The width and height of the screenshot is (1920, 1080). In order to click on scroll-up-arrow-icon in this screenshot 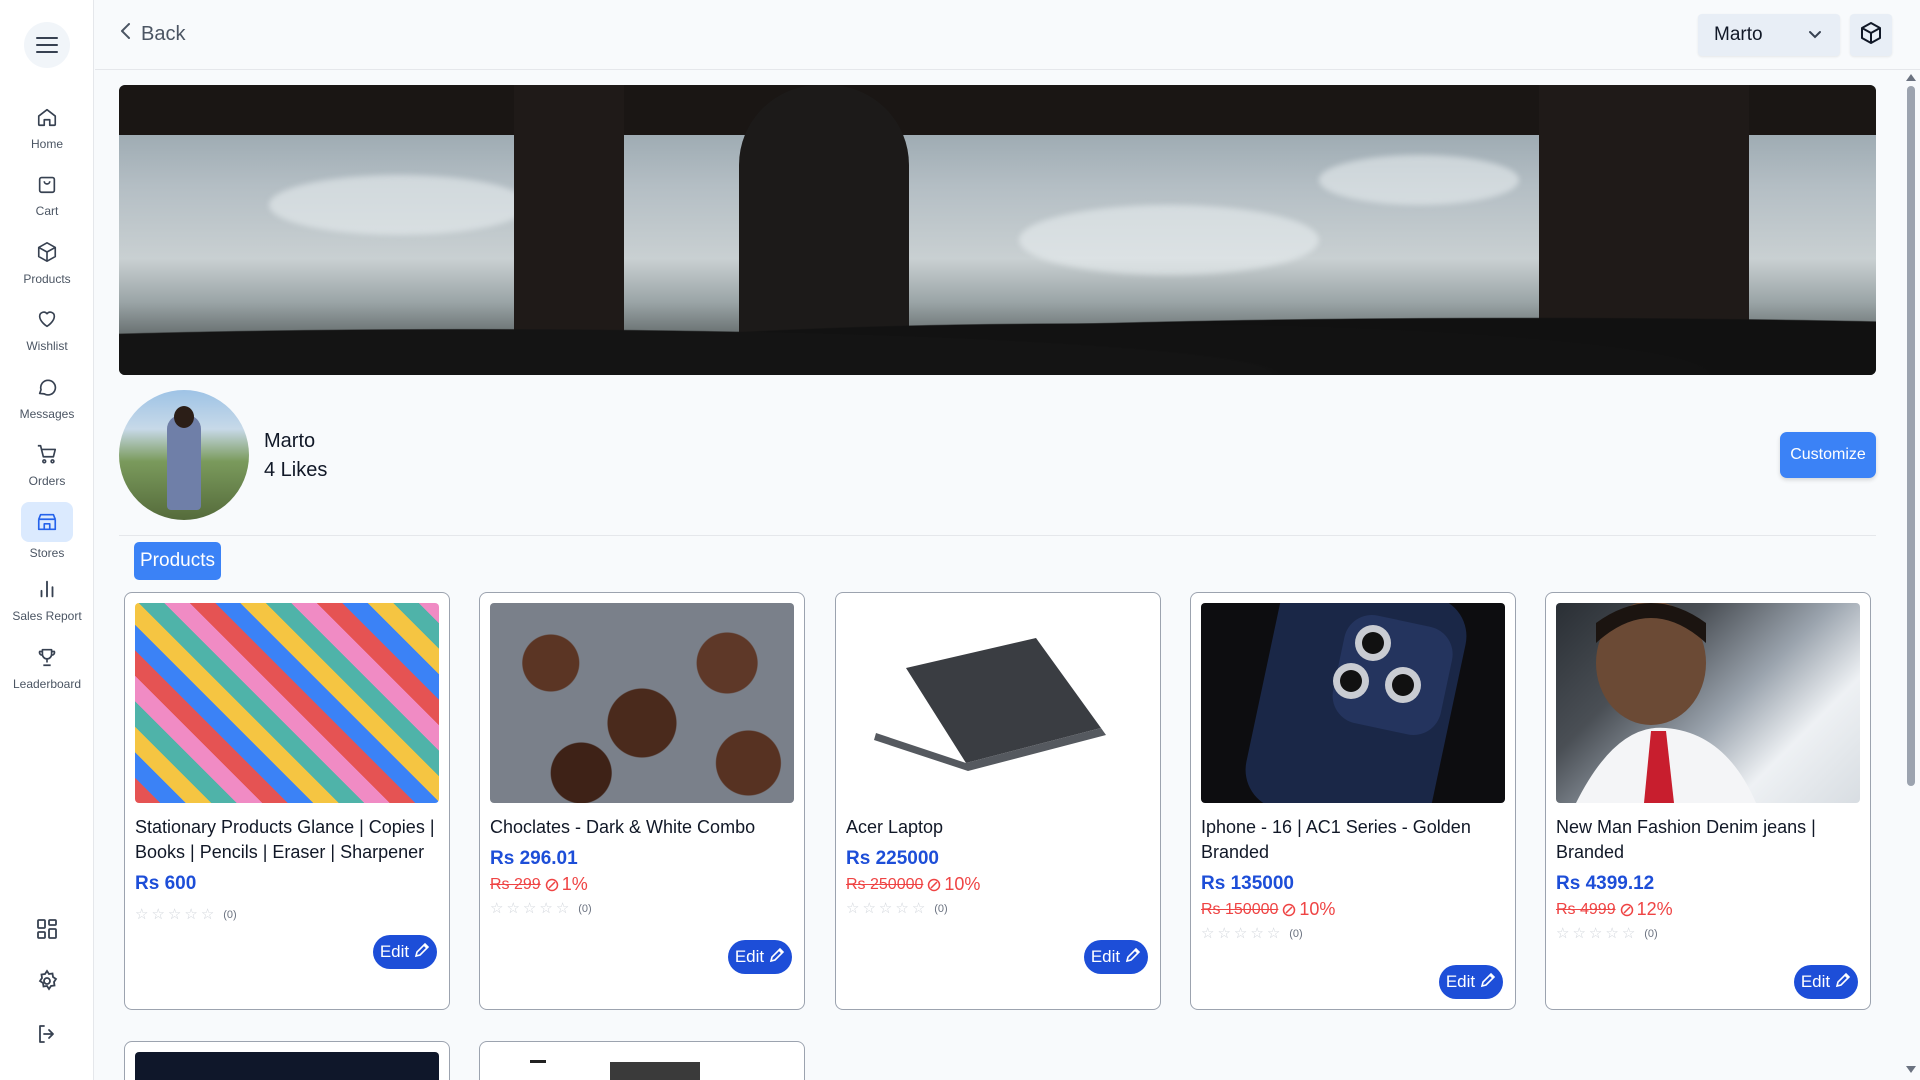, I will do `click(1911, 77)`.